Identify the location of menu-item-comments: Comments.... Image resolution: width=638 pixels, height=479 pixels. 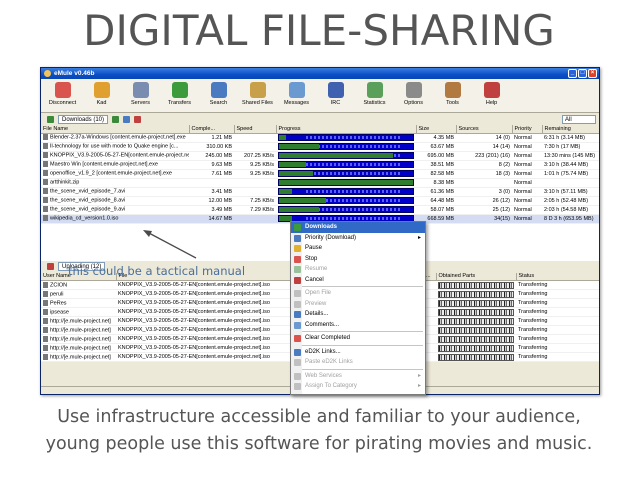
(358, 325).